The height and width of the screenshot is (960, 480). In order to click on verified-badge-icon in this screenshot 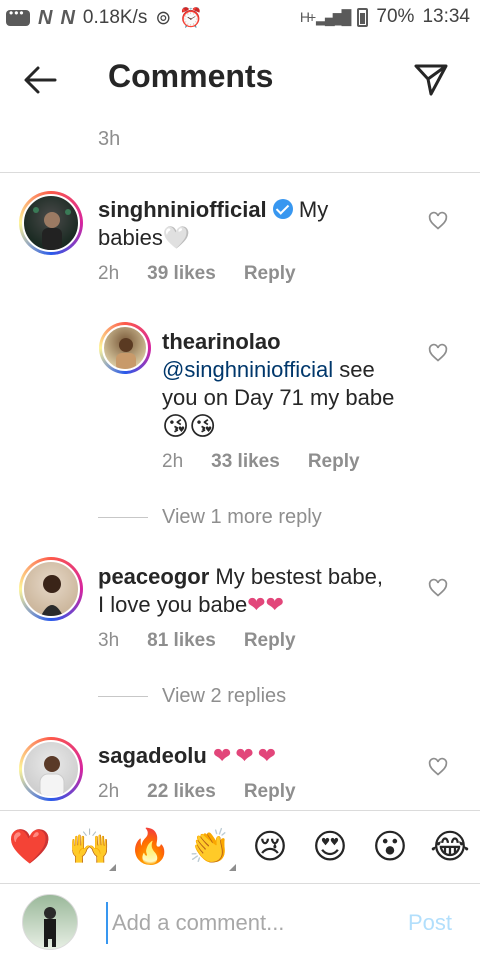, I will do `click(282, 209)`.